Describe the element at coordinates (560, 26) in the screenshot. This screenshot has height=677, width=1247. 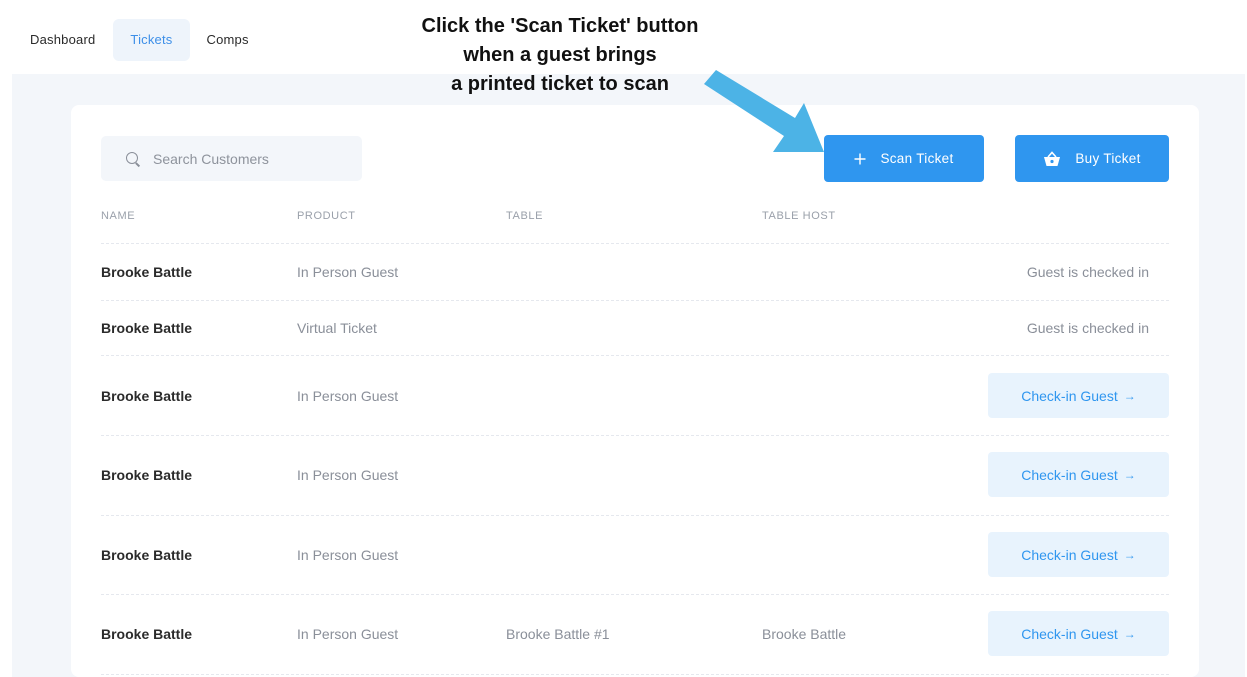
I see `annotation-line-1: Click the 'Scan Ticket' button` at that location.